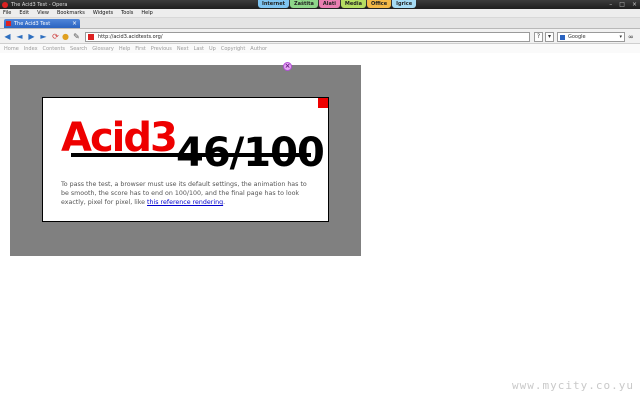  I want to click on page-favicon-icon, so click(8, 23).